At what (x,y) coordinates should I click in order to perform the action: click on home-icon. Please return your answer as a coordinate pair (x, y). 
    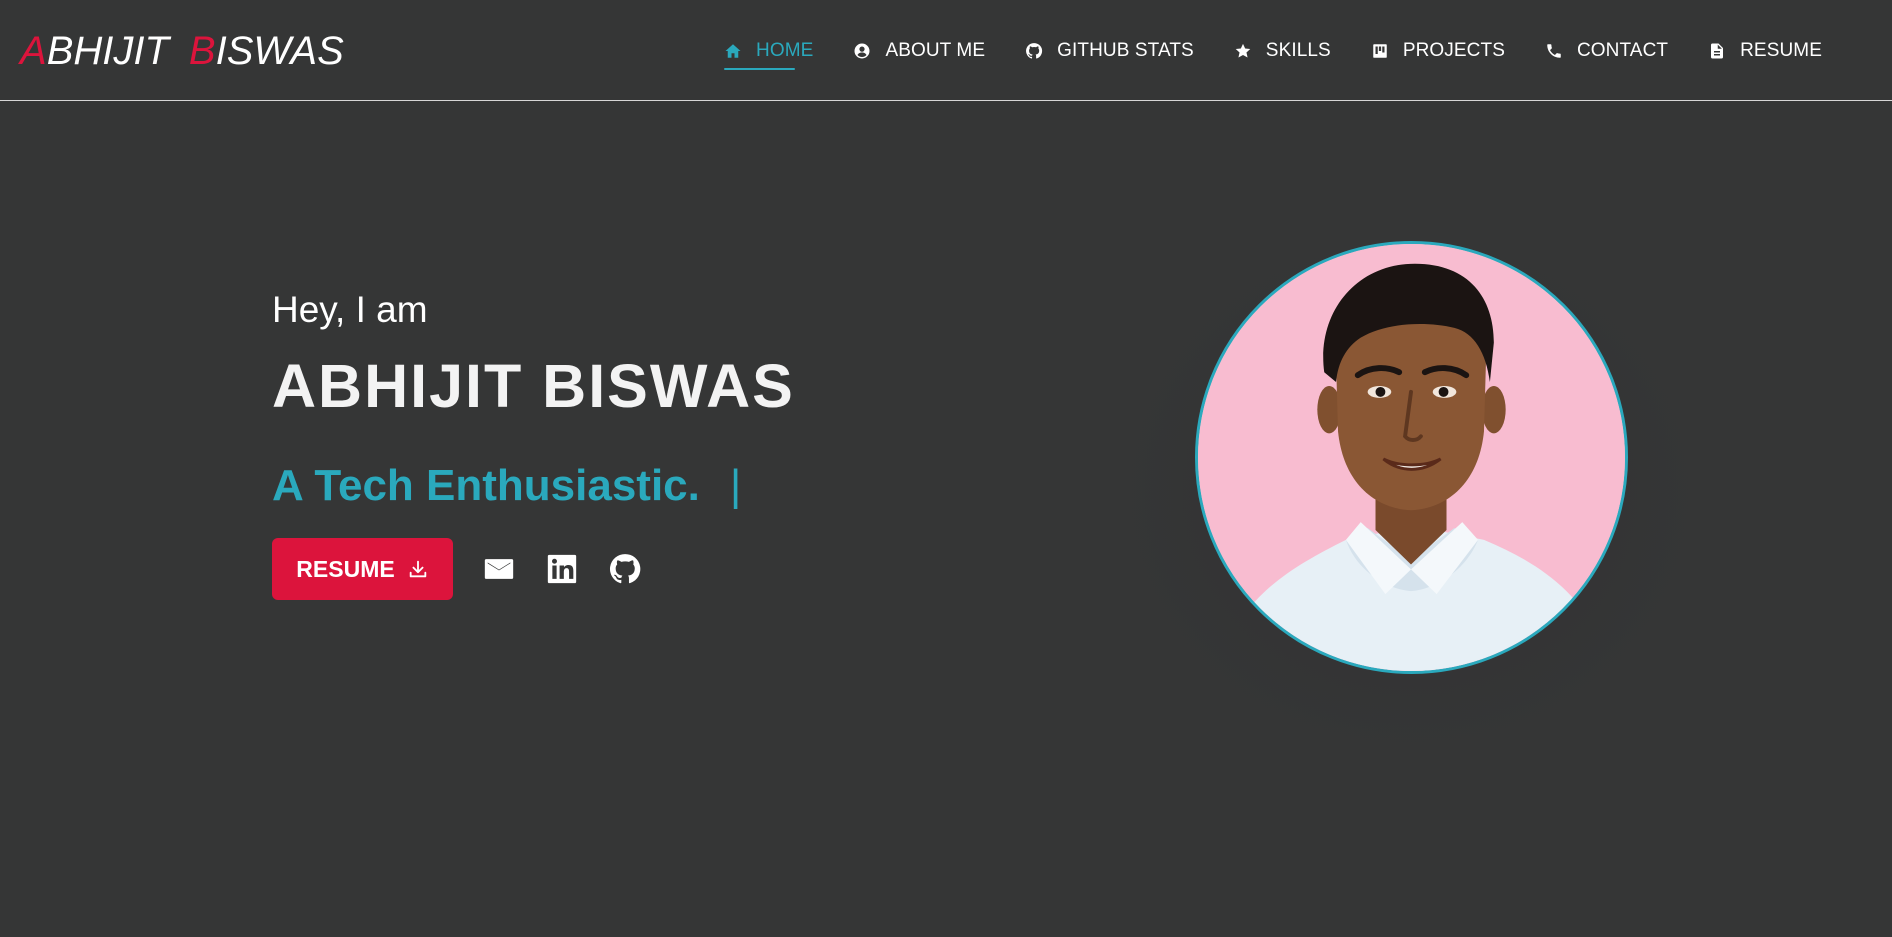
    Looking at the image, I should click on (733, 51).